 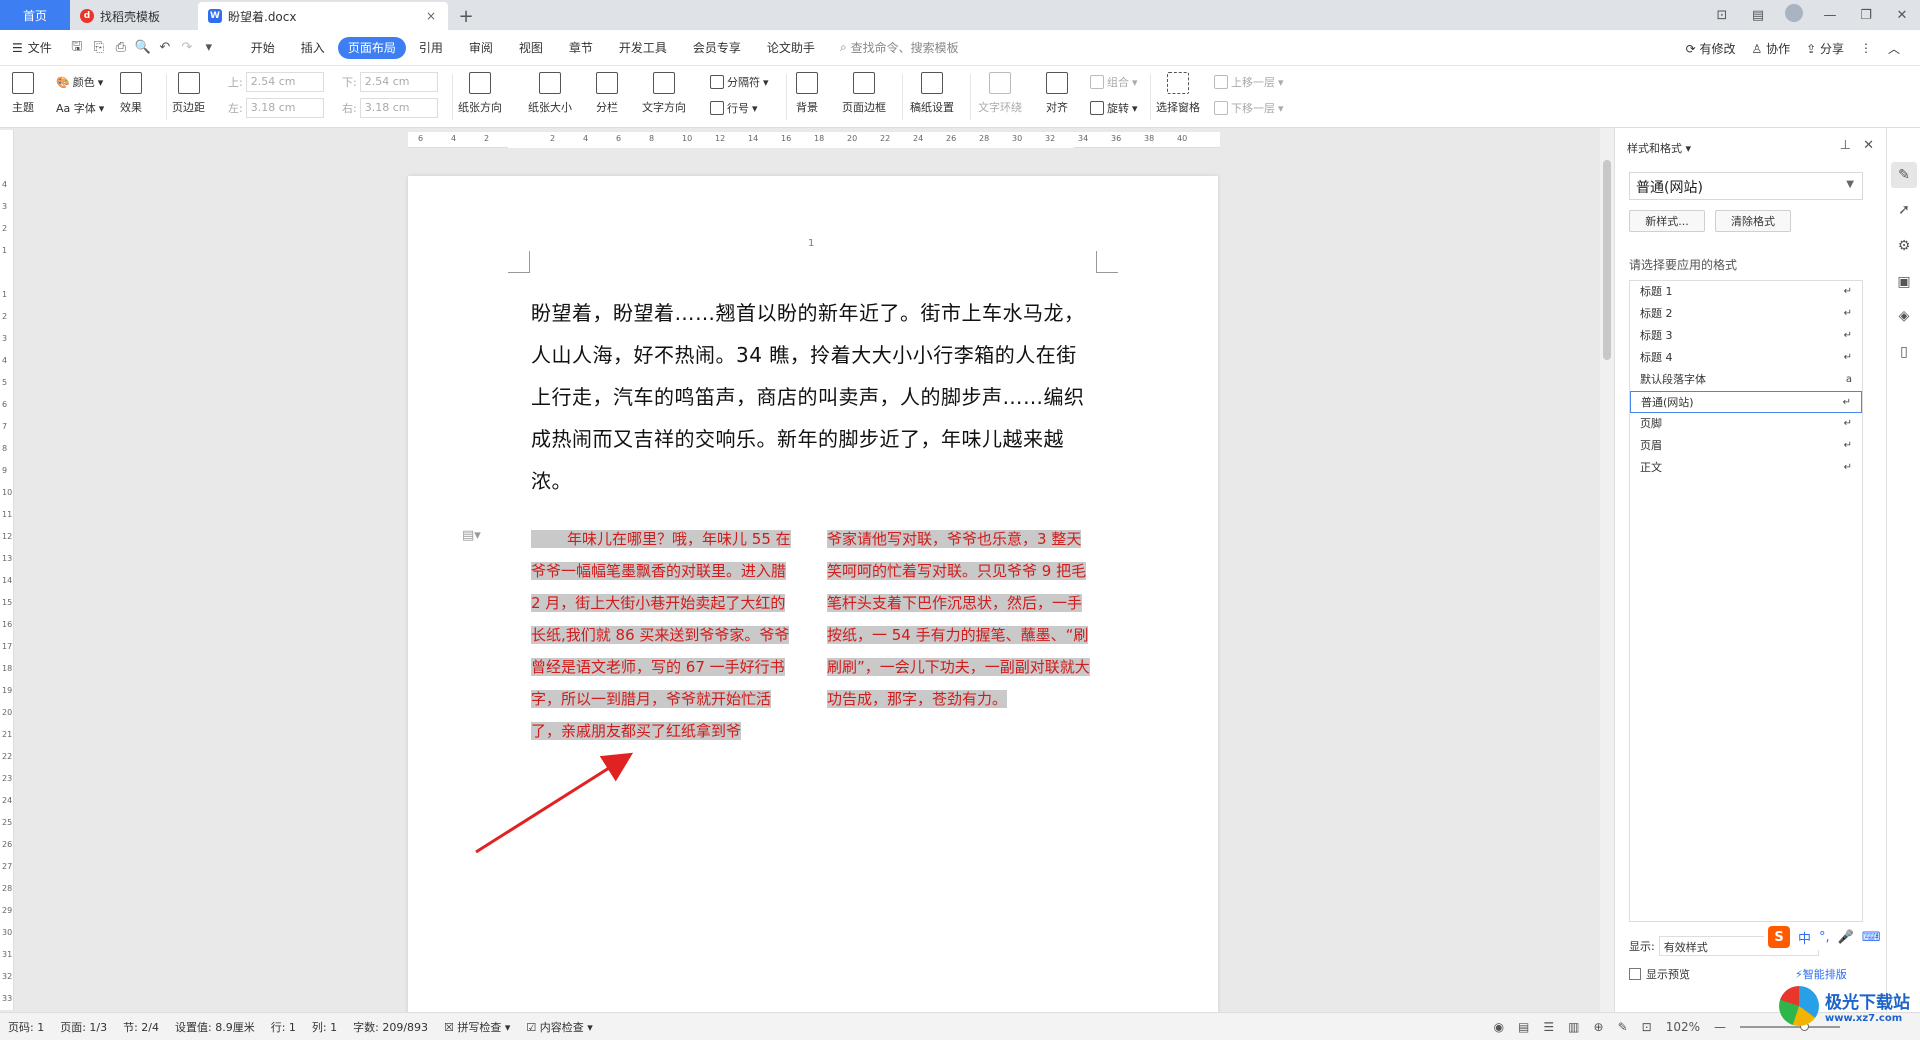 I want to click on left-margin-field: 左: 3.18 cm, so click(x=276, y=108).